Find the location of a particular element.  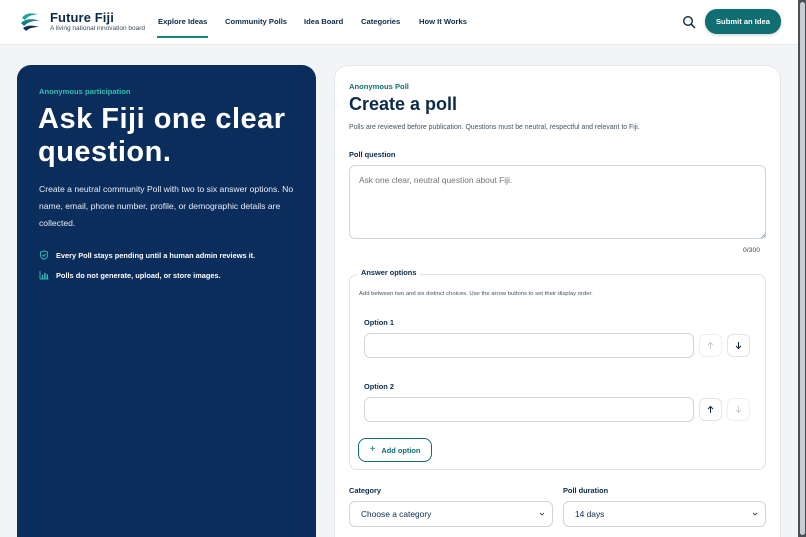

answer-options-legend: Answer options is located at coordinates (389, 272).